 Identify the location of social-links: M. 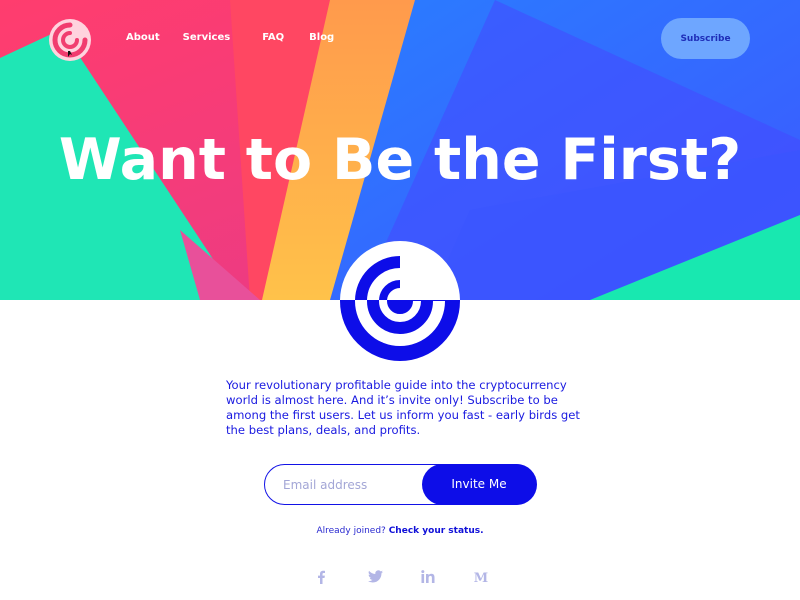
(400, 578).